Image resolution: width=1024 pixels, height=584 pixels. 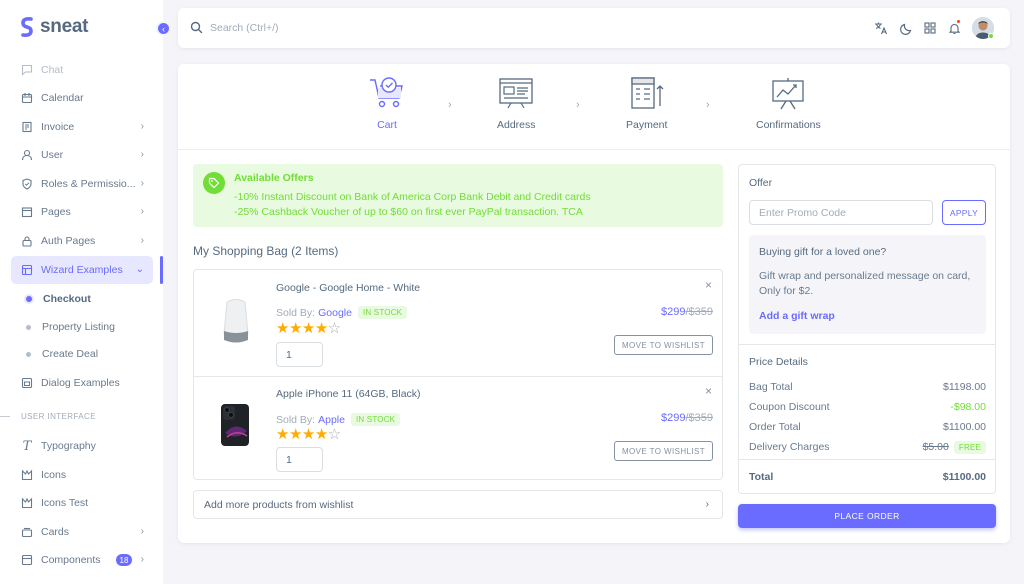 What do you see at coordinates (991, 36) in the screenshot?
I see `online-status-dot` at bounding box center [991, 36].